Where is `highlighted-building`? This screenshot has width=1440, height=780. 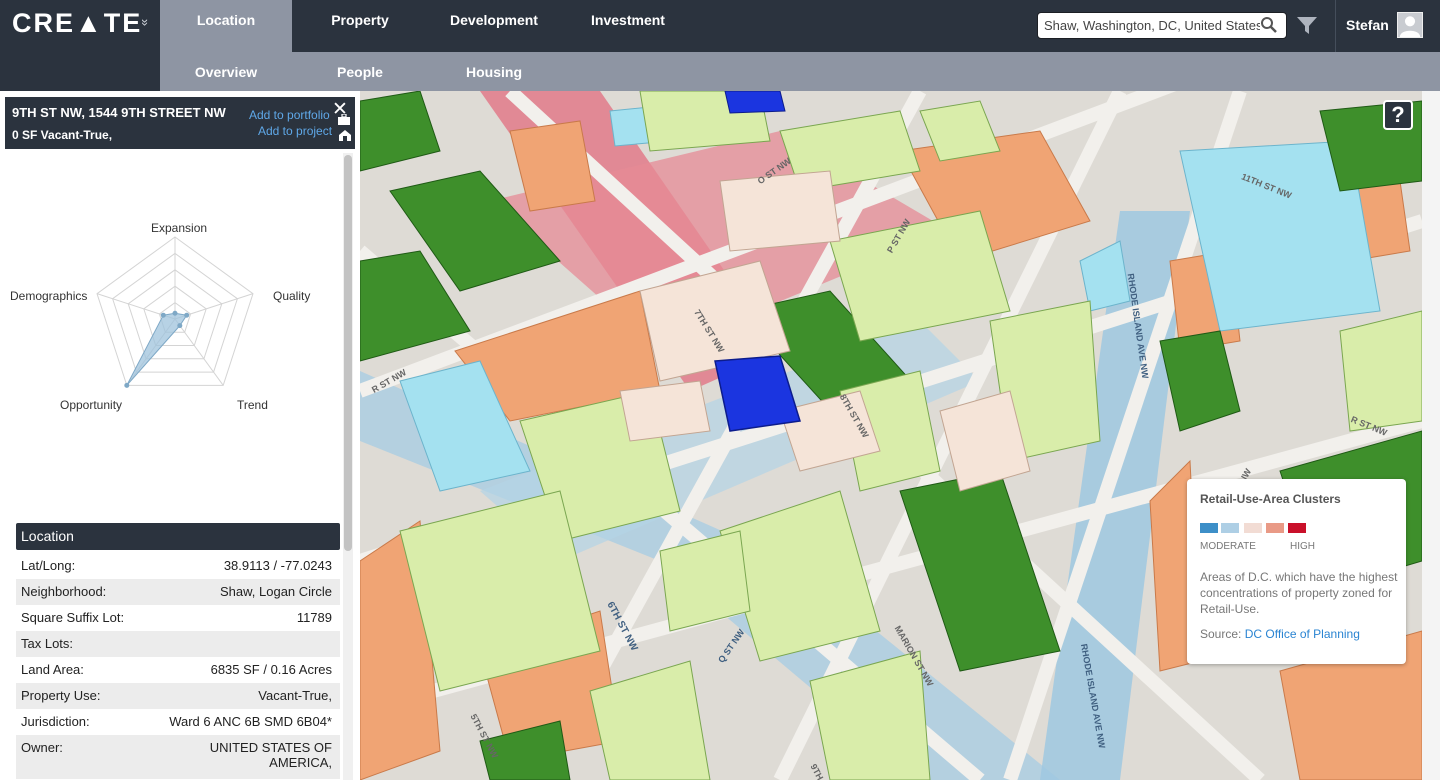
highlighted-building is located at coordinates (755, 102).